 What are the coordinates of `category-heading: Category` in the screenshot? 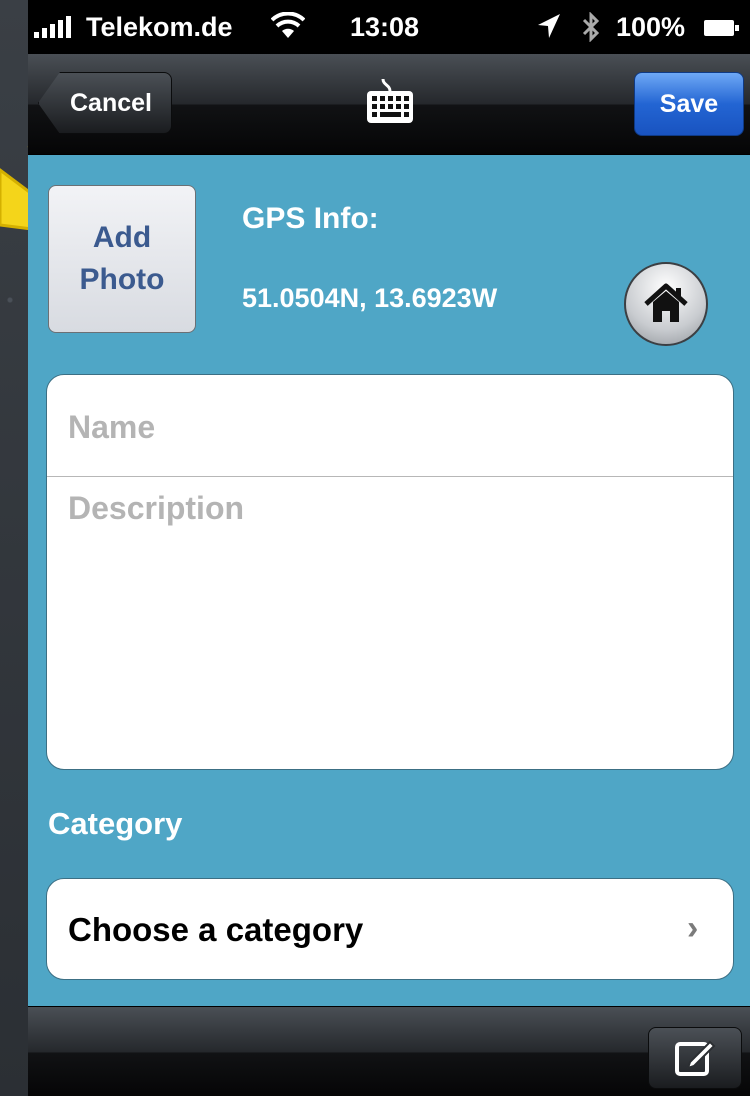 It's located at (115, 823).